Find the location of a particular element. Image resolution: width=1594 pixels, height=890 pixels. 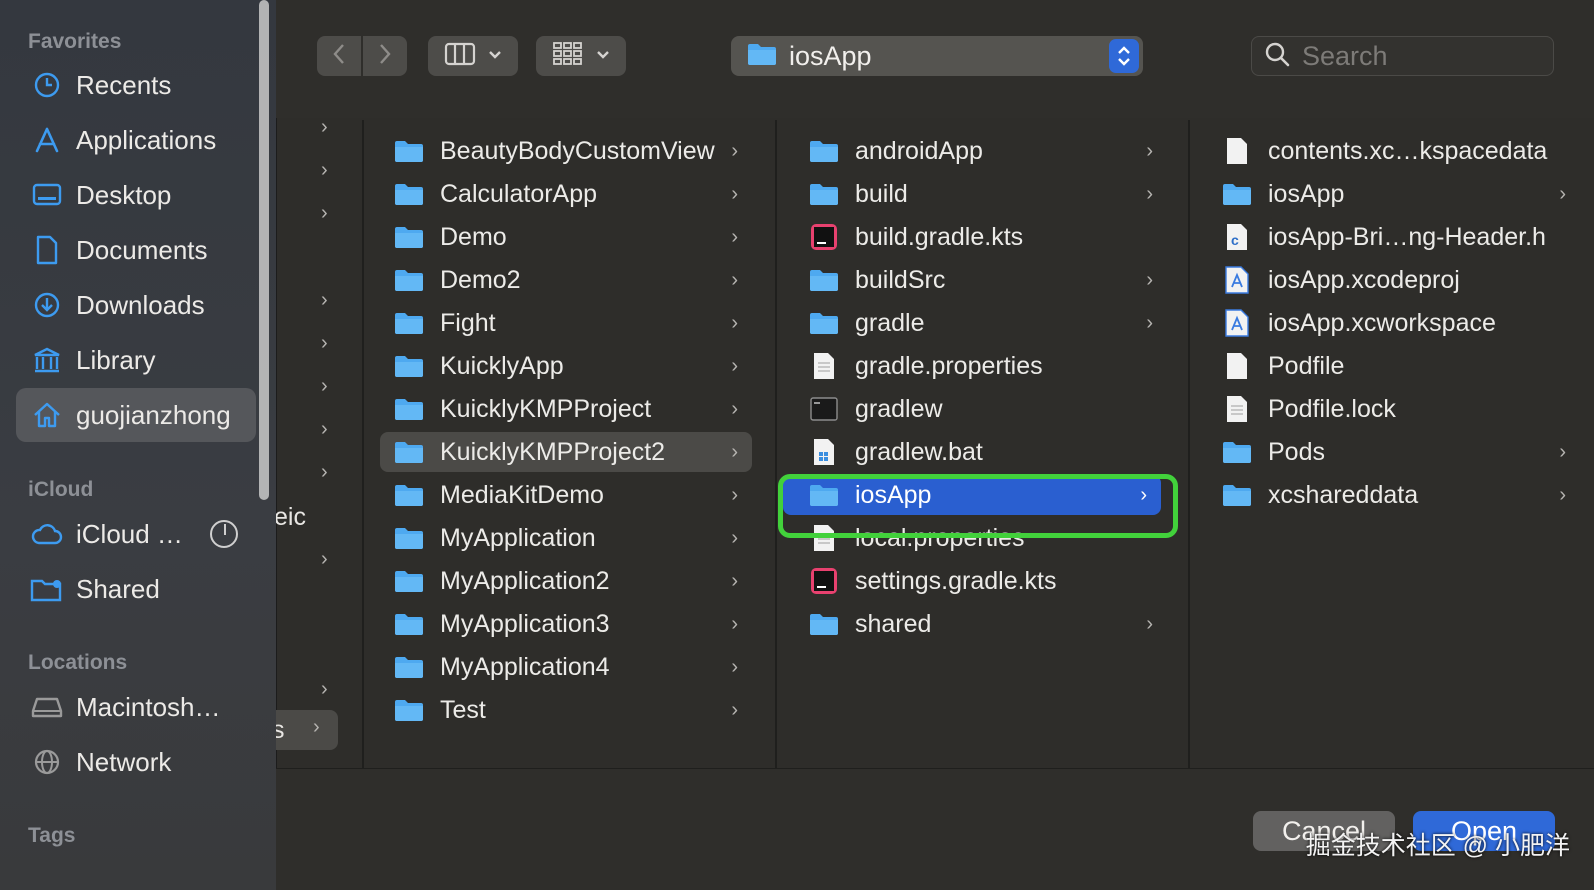

list-item: MyApplication2 › is located at coordinates (572, 581).